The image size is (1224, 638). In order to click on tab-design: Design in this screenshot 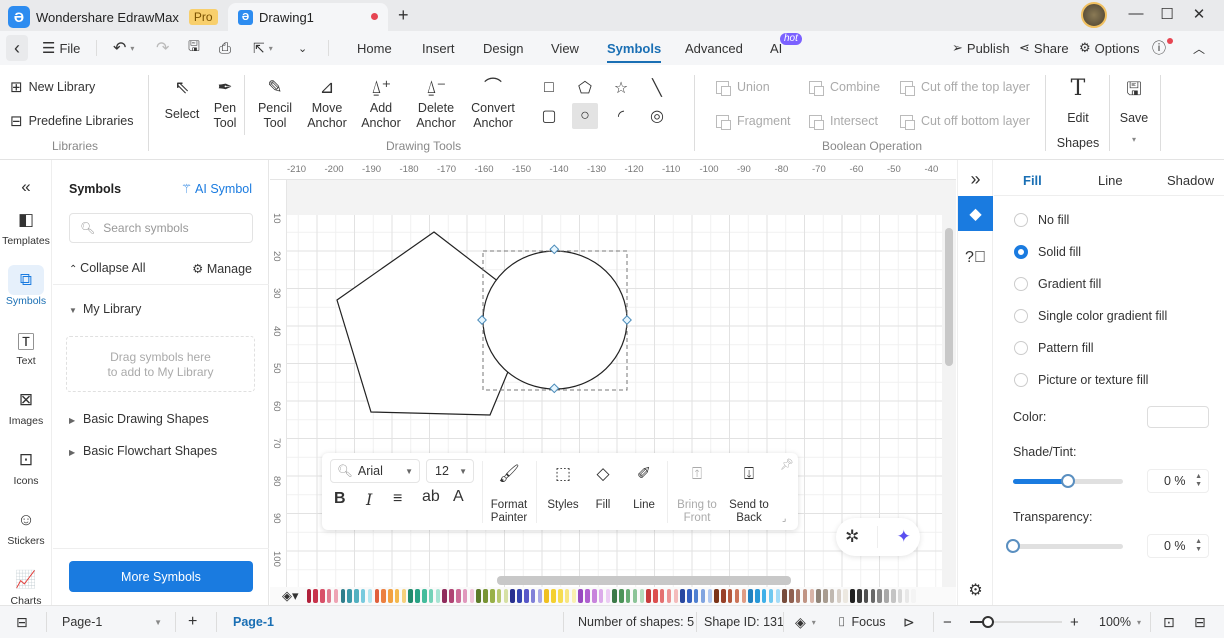, I will do `click(503, 48)`.